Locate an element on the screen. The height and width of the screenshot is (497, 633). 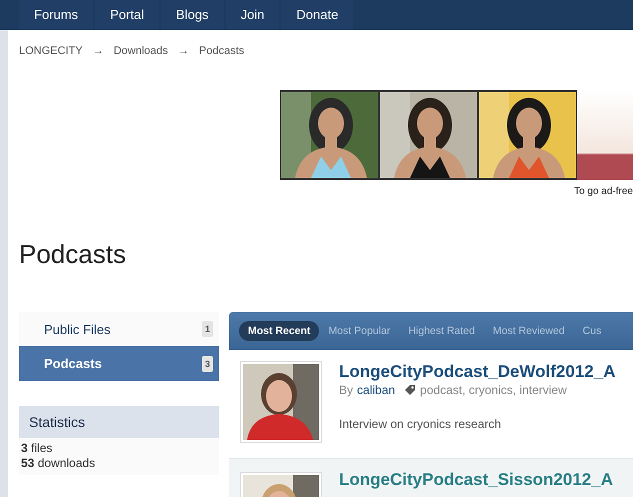
breadcrumb-link: LONGECITY is located at coordinates (51, 51).